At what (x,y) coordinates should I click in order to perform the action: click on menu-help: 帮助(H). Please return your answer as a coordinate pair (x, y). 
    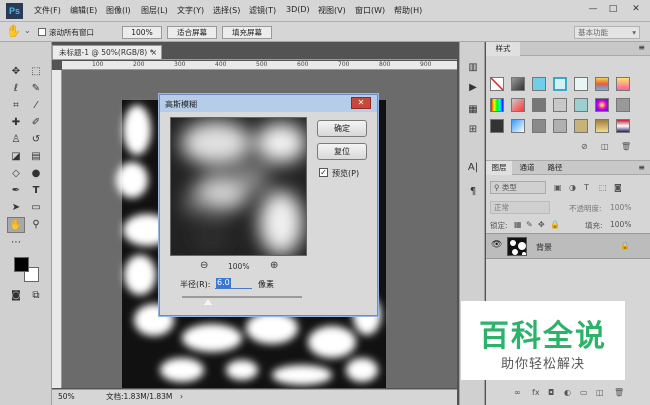
    Looking at the image, I should click on (408, 10).